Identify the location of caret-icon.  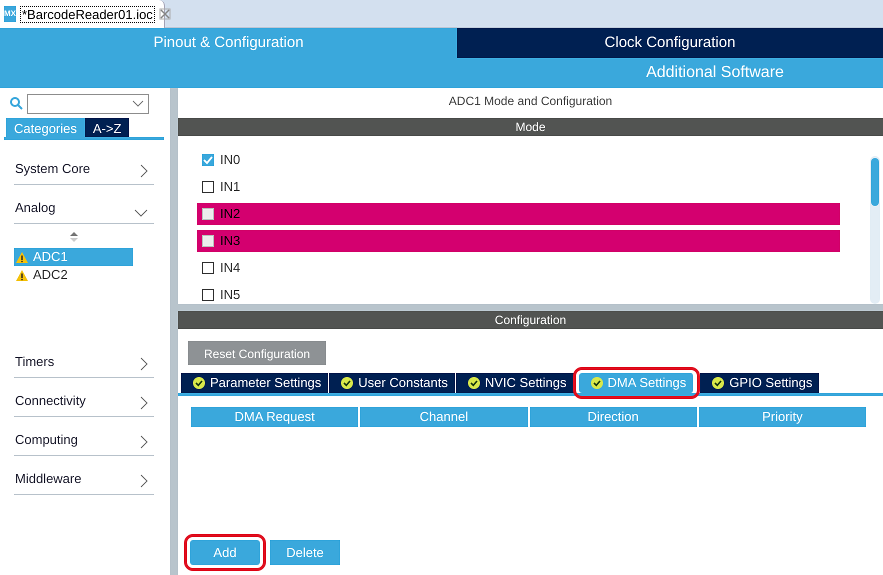
(138, 104).